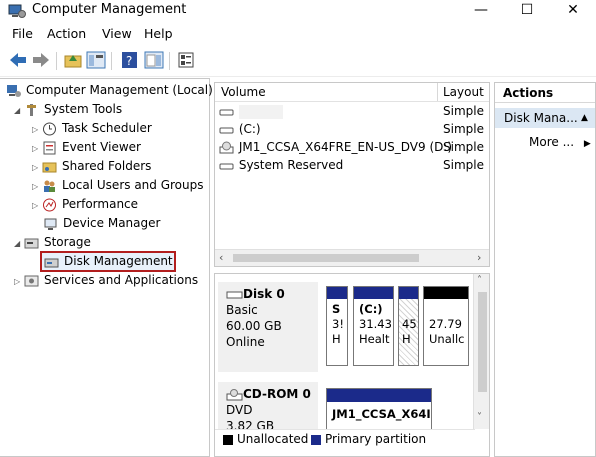 The width and height of the screenshot is (596, 457). Describe the element at coordinates (96, 60) in the screenshot. I see `show-hide-tree-icon` at that location.